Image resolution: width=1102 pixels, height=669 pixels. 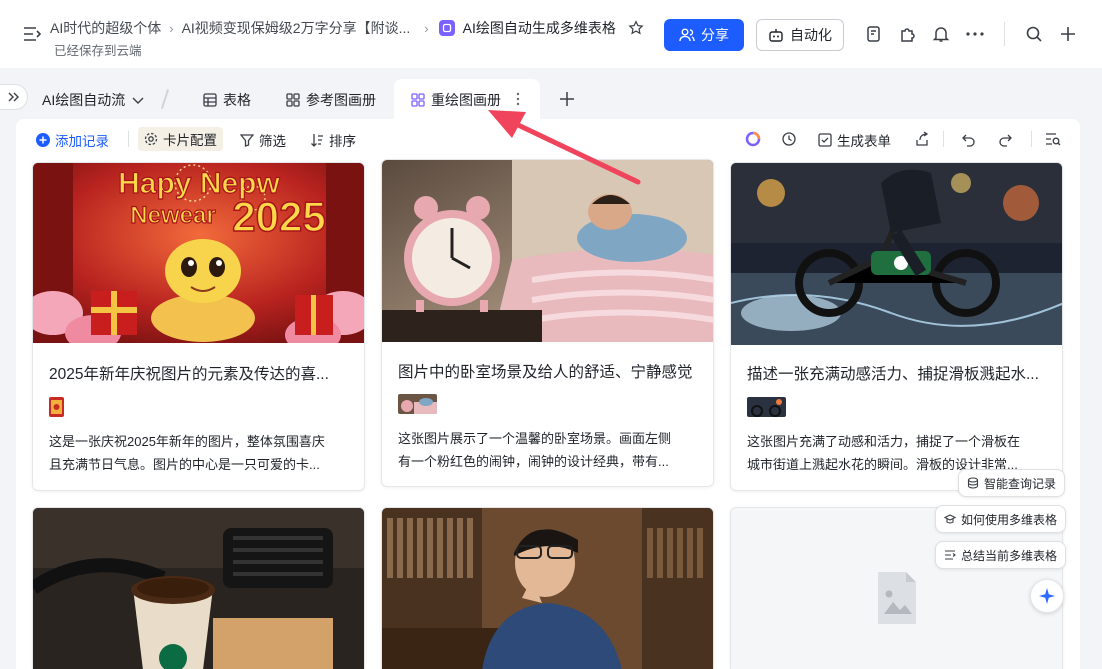 What do you see at coordinates (973, 483) in the screenshot?
I see `database-icon` at bounding box center [973, 483].